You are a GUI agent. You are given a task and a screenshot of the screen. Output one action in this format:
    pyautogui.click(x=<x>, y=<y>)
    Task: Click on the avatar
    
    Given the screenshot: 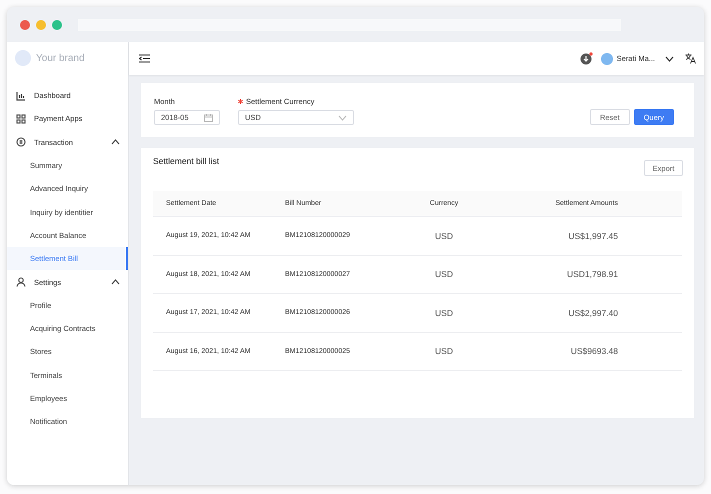 What is the action you would take?
    pyautogui.click(x=606, y=58)
    